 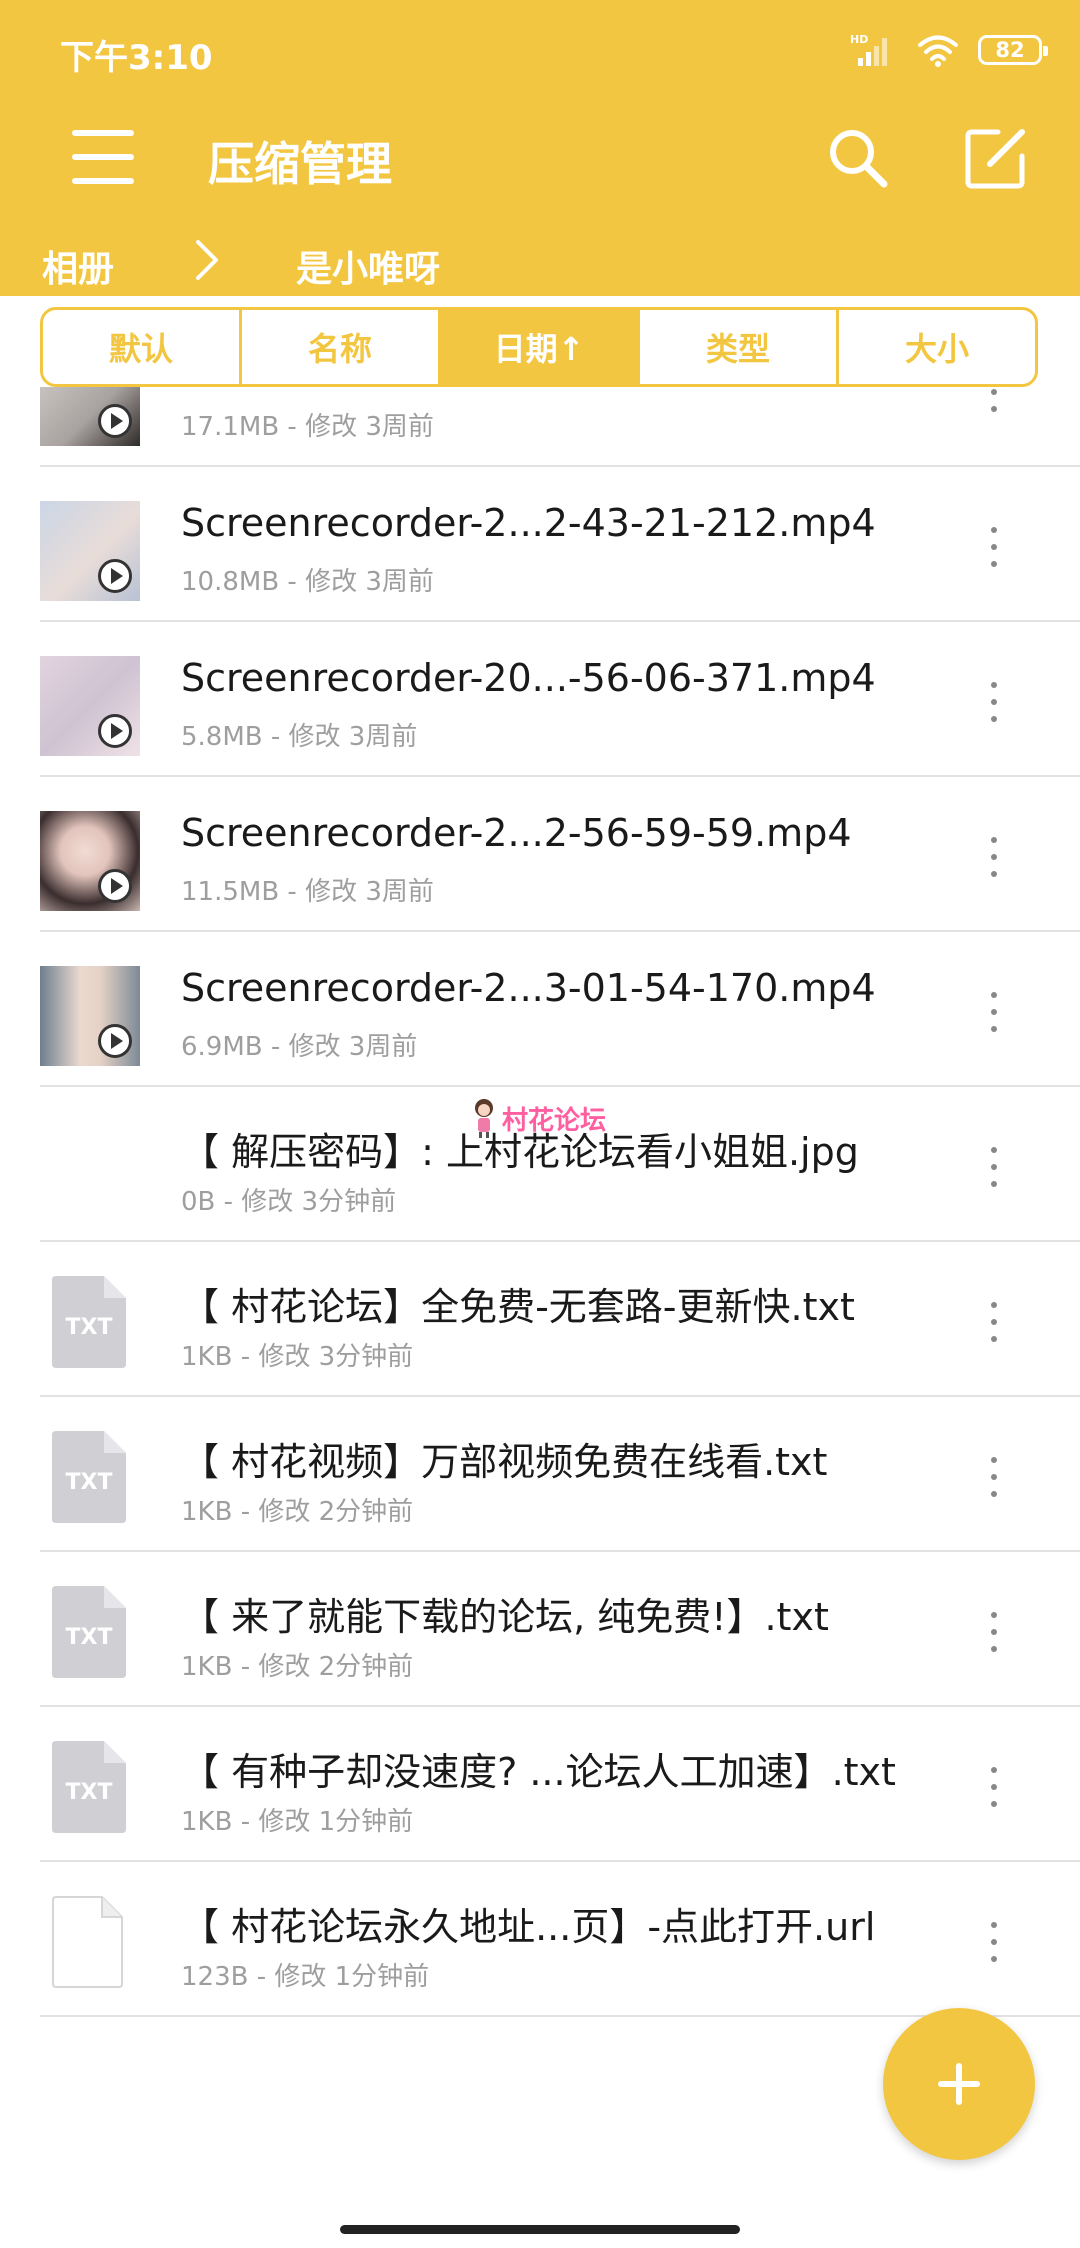 I want to click on gesture-nav-handle, so click(x=540, y=2229).